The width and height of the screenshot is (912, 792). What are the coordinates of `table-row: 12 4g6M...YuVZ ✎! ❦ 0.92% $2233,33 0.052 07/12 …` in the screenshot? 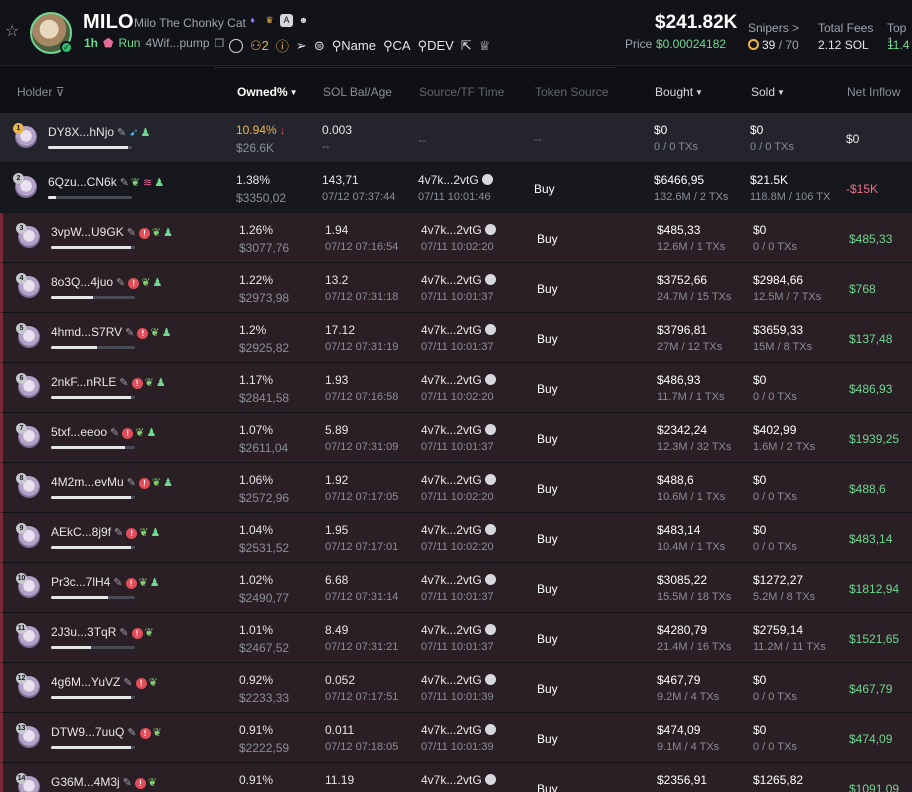 It's located at (456, 688).